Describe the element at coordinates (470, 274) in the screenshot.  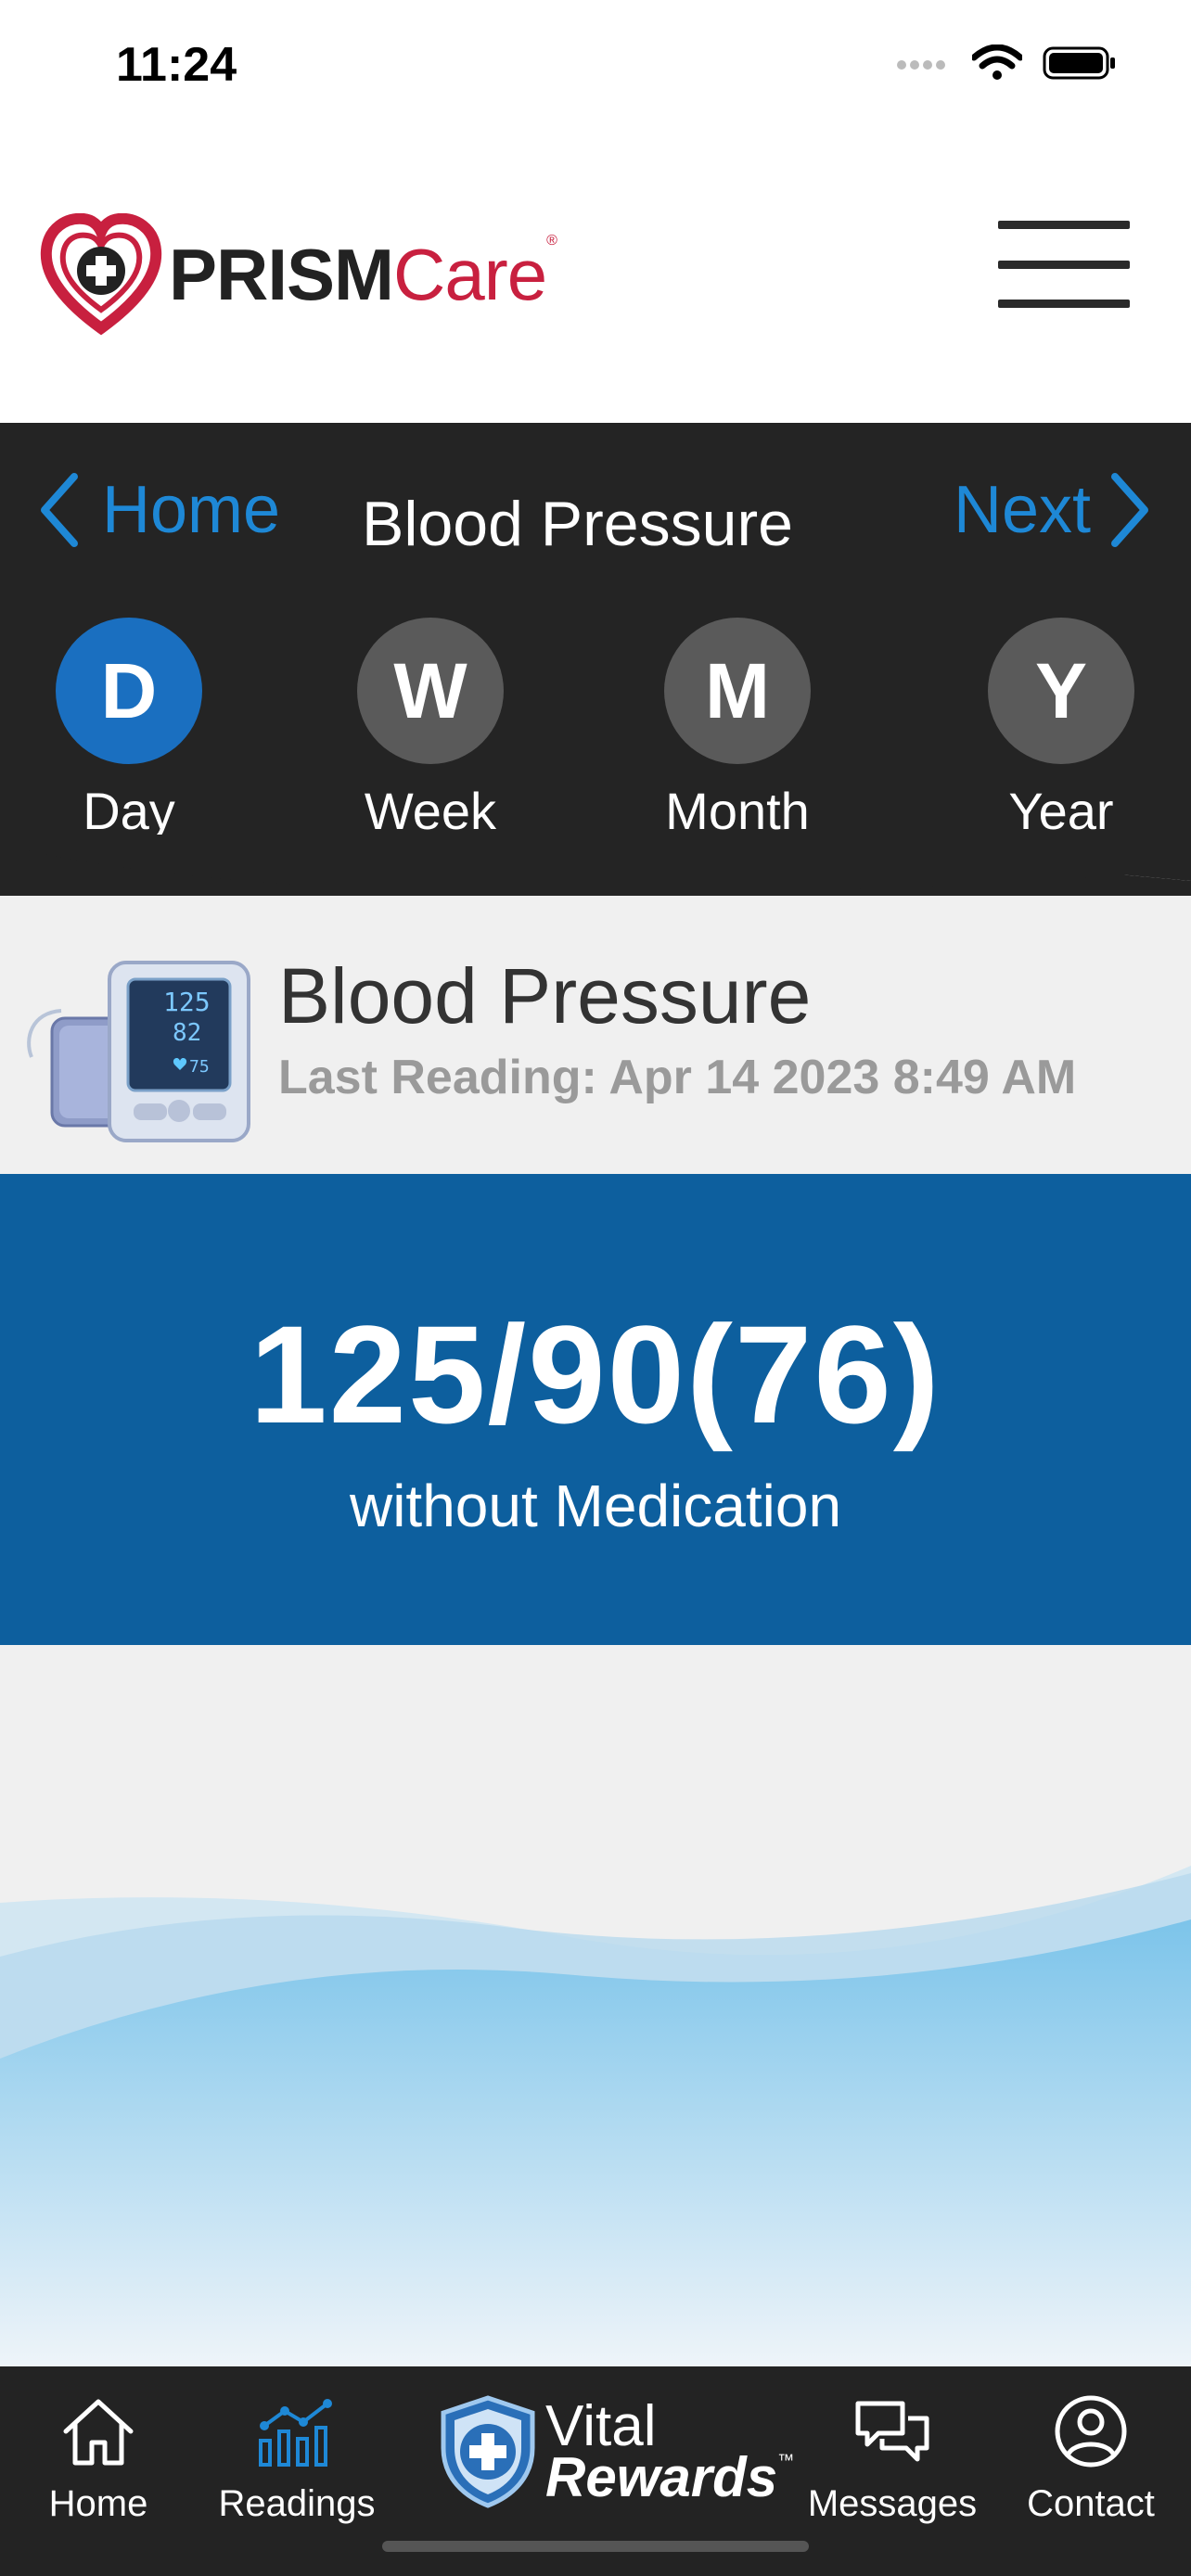
I see `logo-care-text: Care` at that location.